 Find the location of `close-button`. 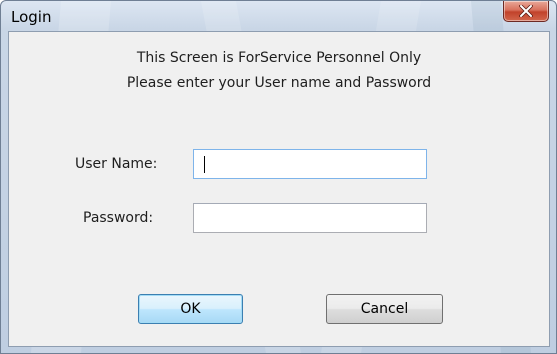

close-button is located at coordinates (526, 11).